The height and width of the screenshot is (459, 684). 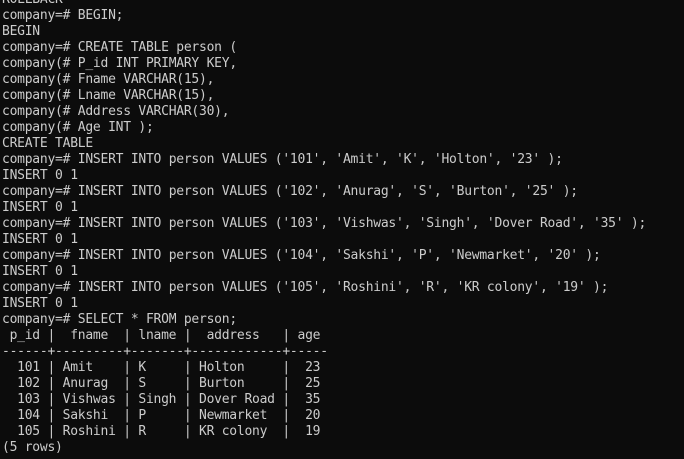 I want to click on command-line: company(# Fname VARCHAR(15),, so click(x=324, y=80).